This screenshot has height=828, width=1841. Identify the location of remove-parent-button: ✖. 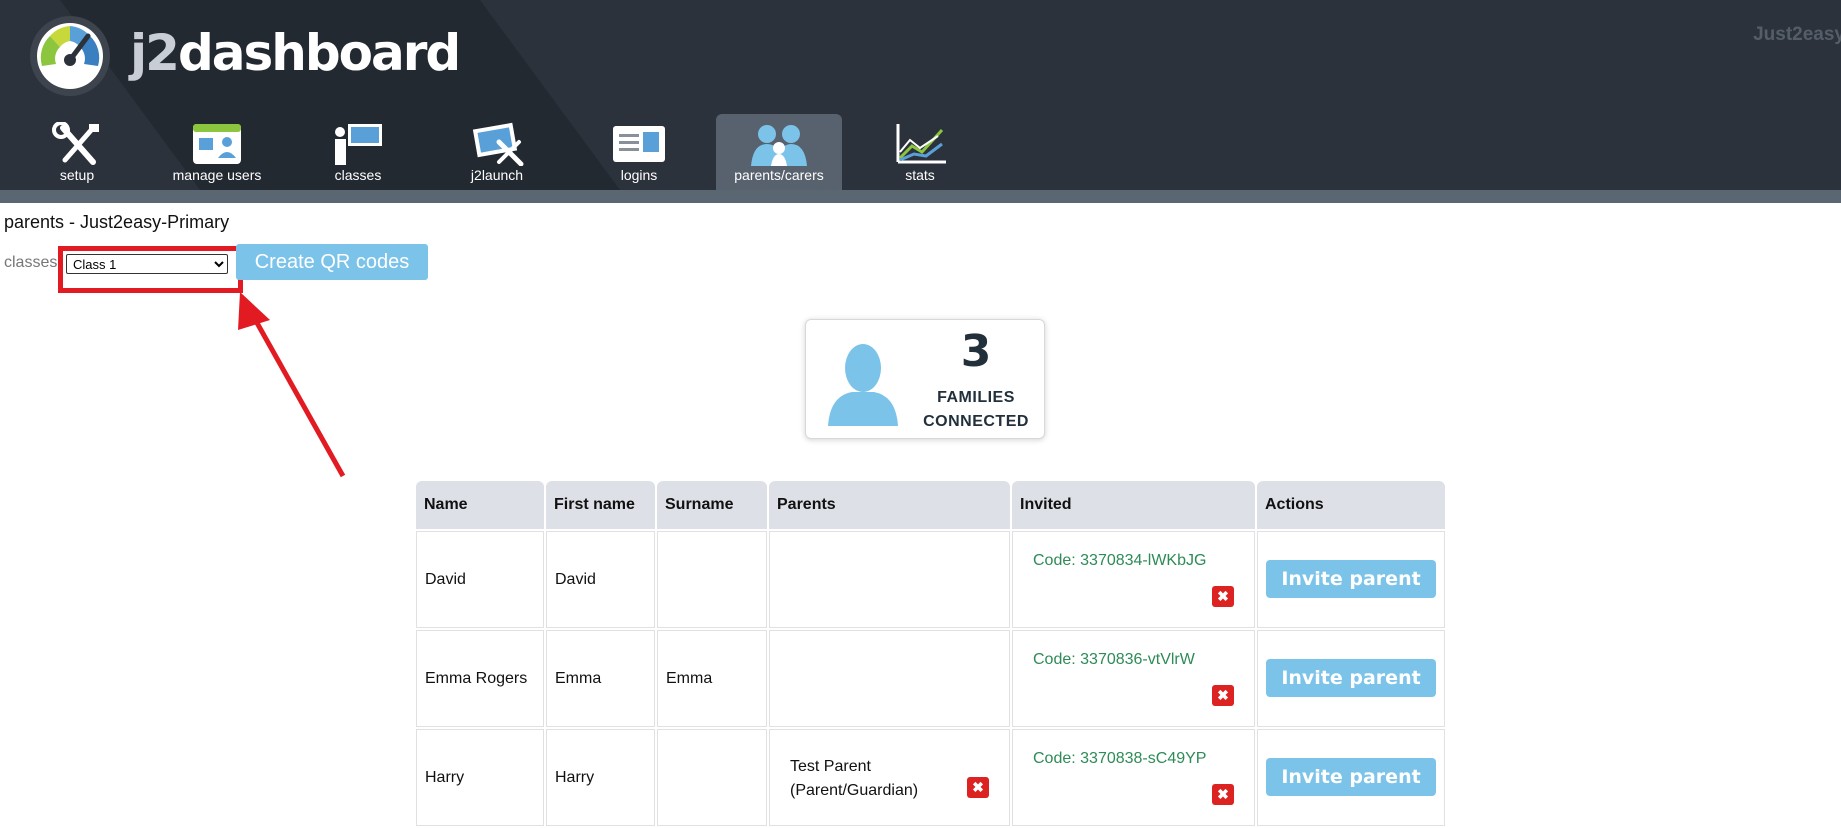
(978, 787).